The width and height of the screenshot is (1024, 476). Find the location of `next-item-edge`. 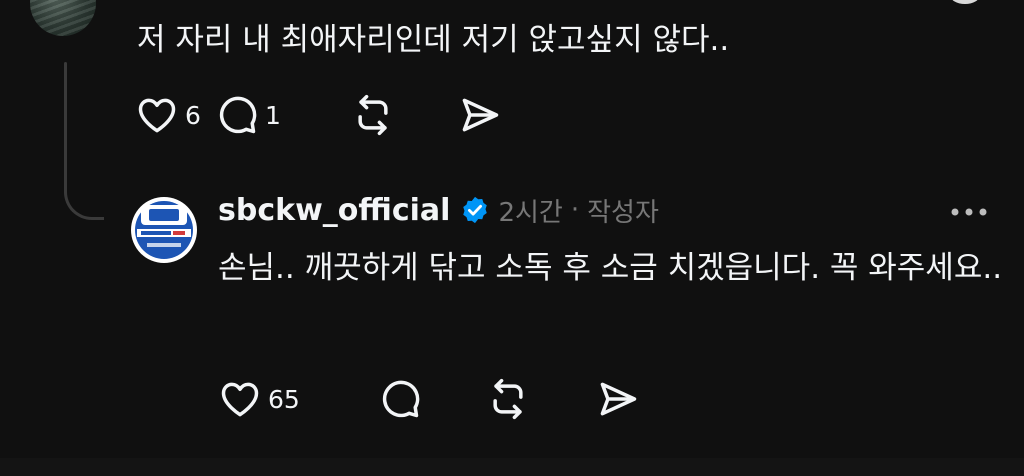

next-item-edge is located at coordinates (512, 467).